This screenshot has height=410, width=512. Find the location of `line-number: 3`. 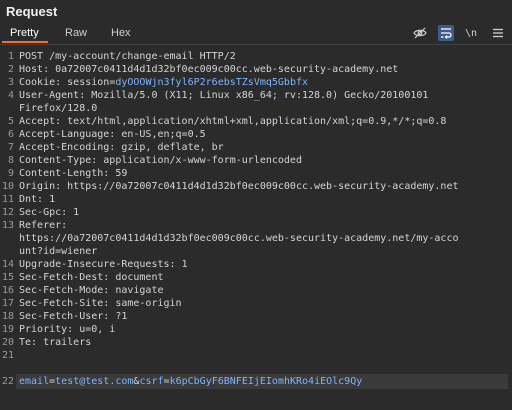

line-number: 3 is located at coordinates (10, 82).